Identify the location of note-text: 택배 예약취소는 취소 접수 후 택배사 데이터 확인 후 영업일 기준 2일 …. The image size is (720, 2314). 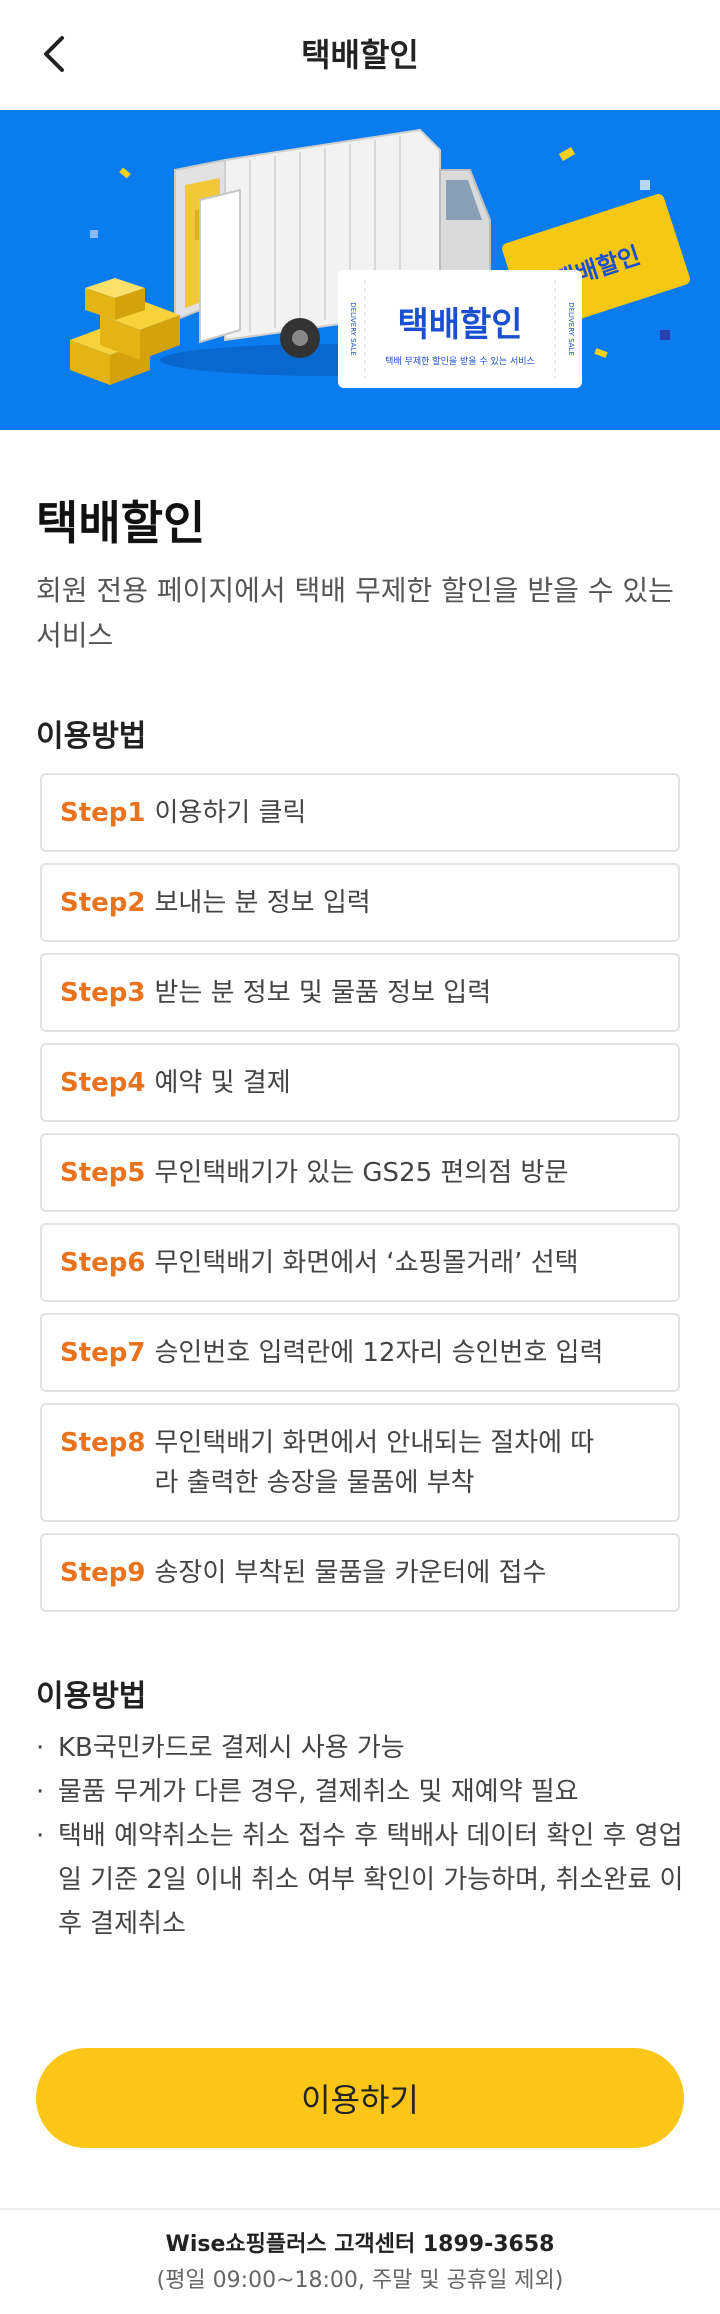
(371, 1880).